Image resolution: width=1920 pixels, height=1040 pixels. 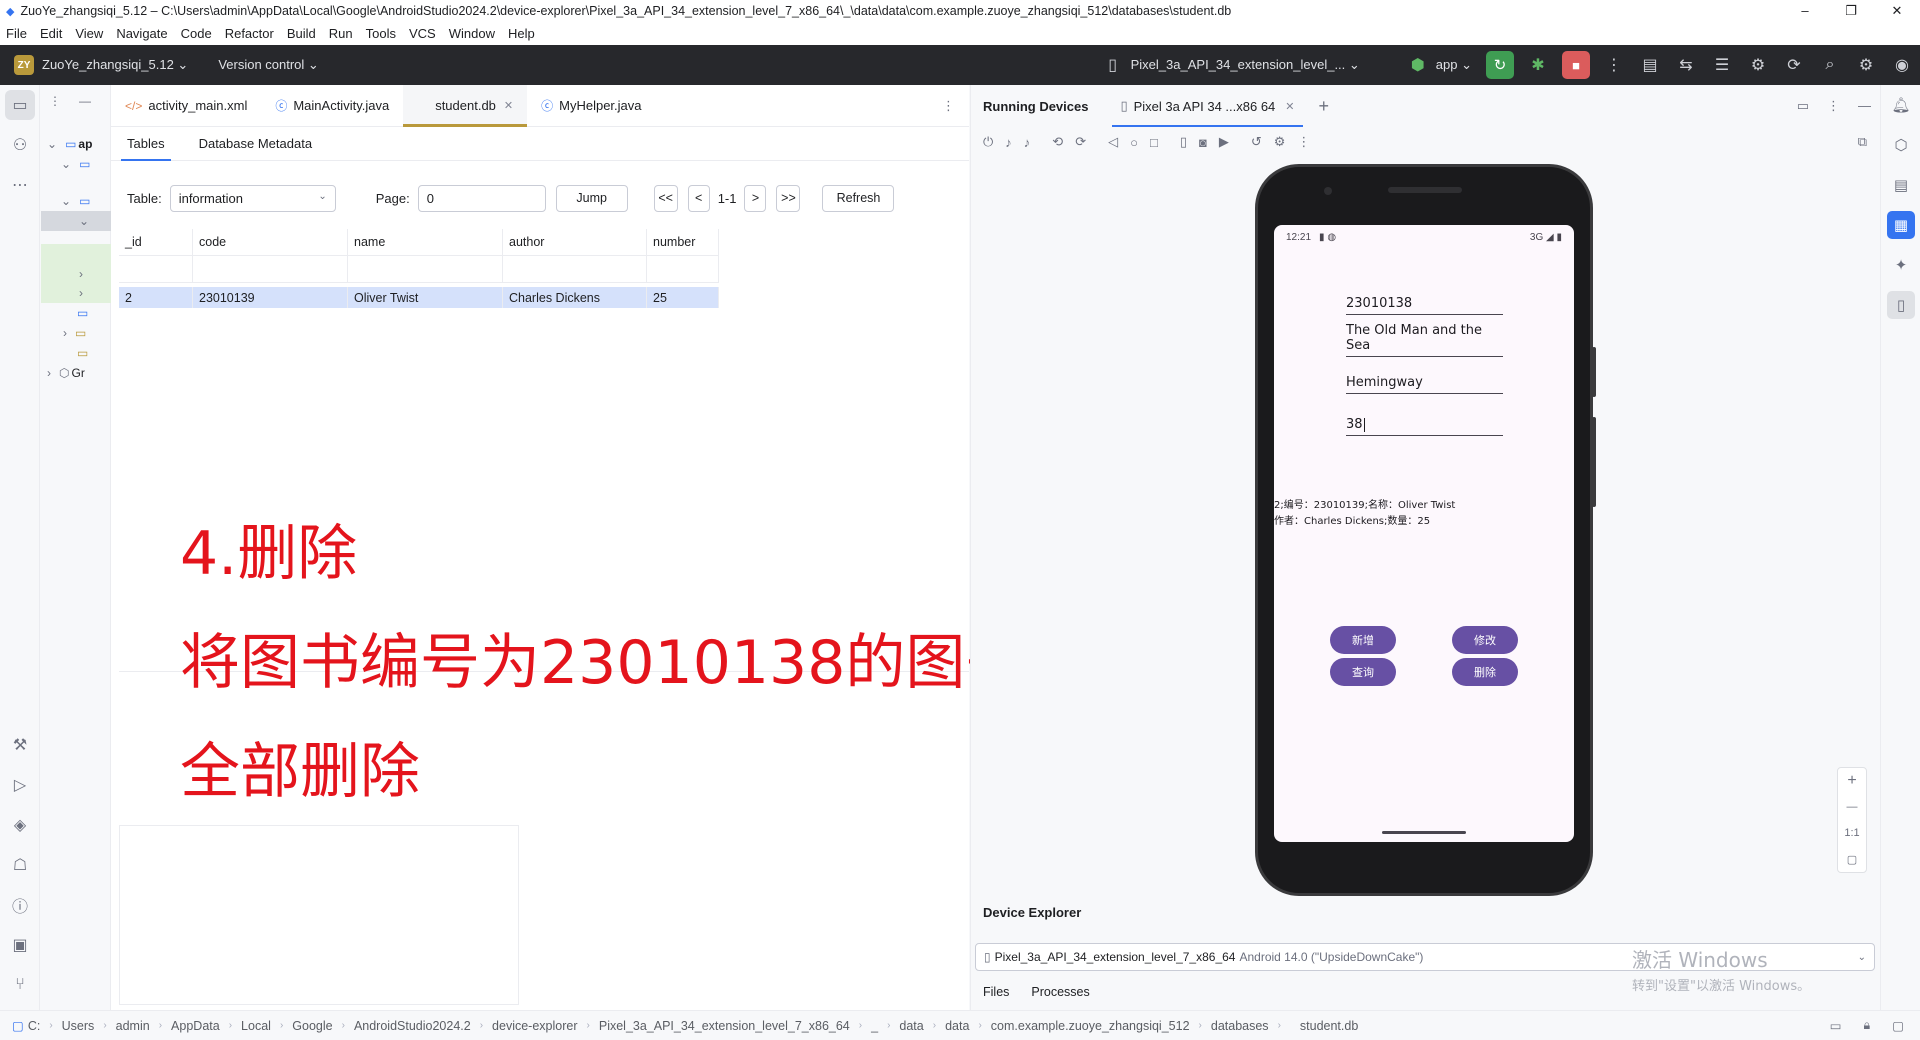 I want to click on mirror-icon: ⧉, so click(x=1862, y=142).